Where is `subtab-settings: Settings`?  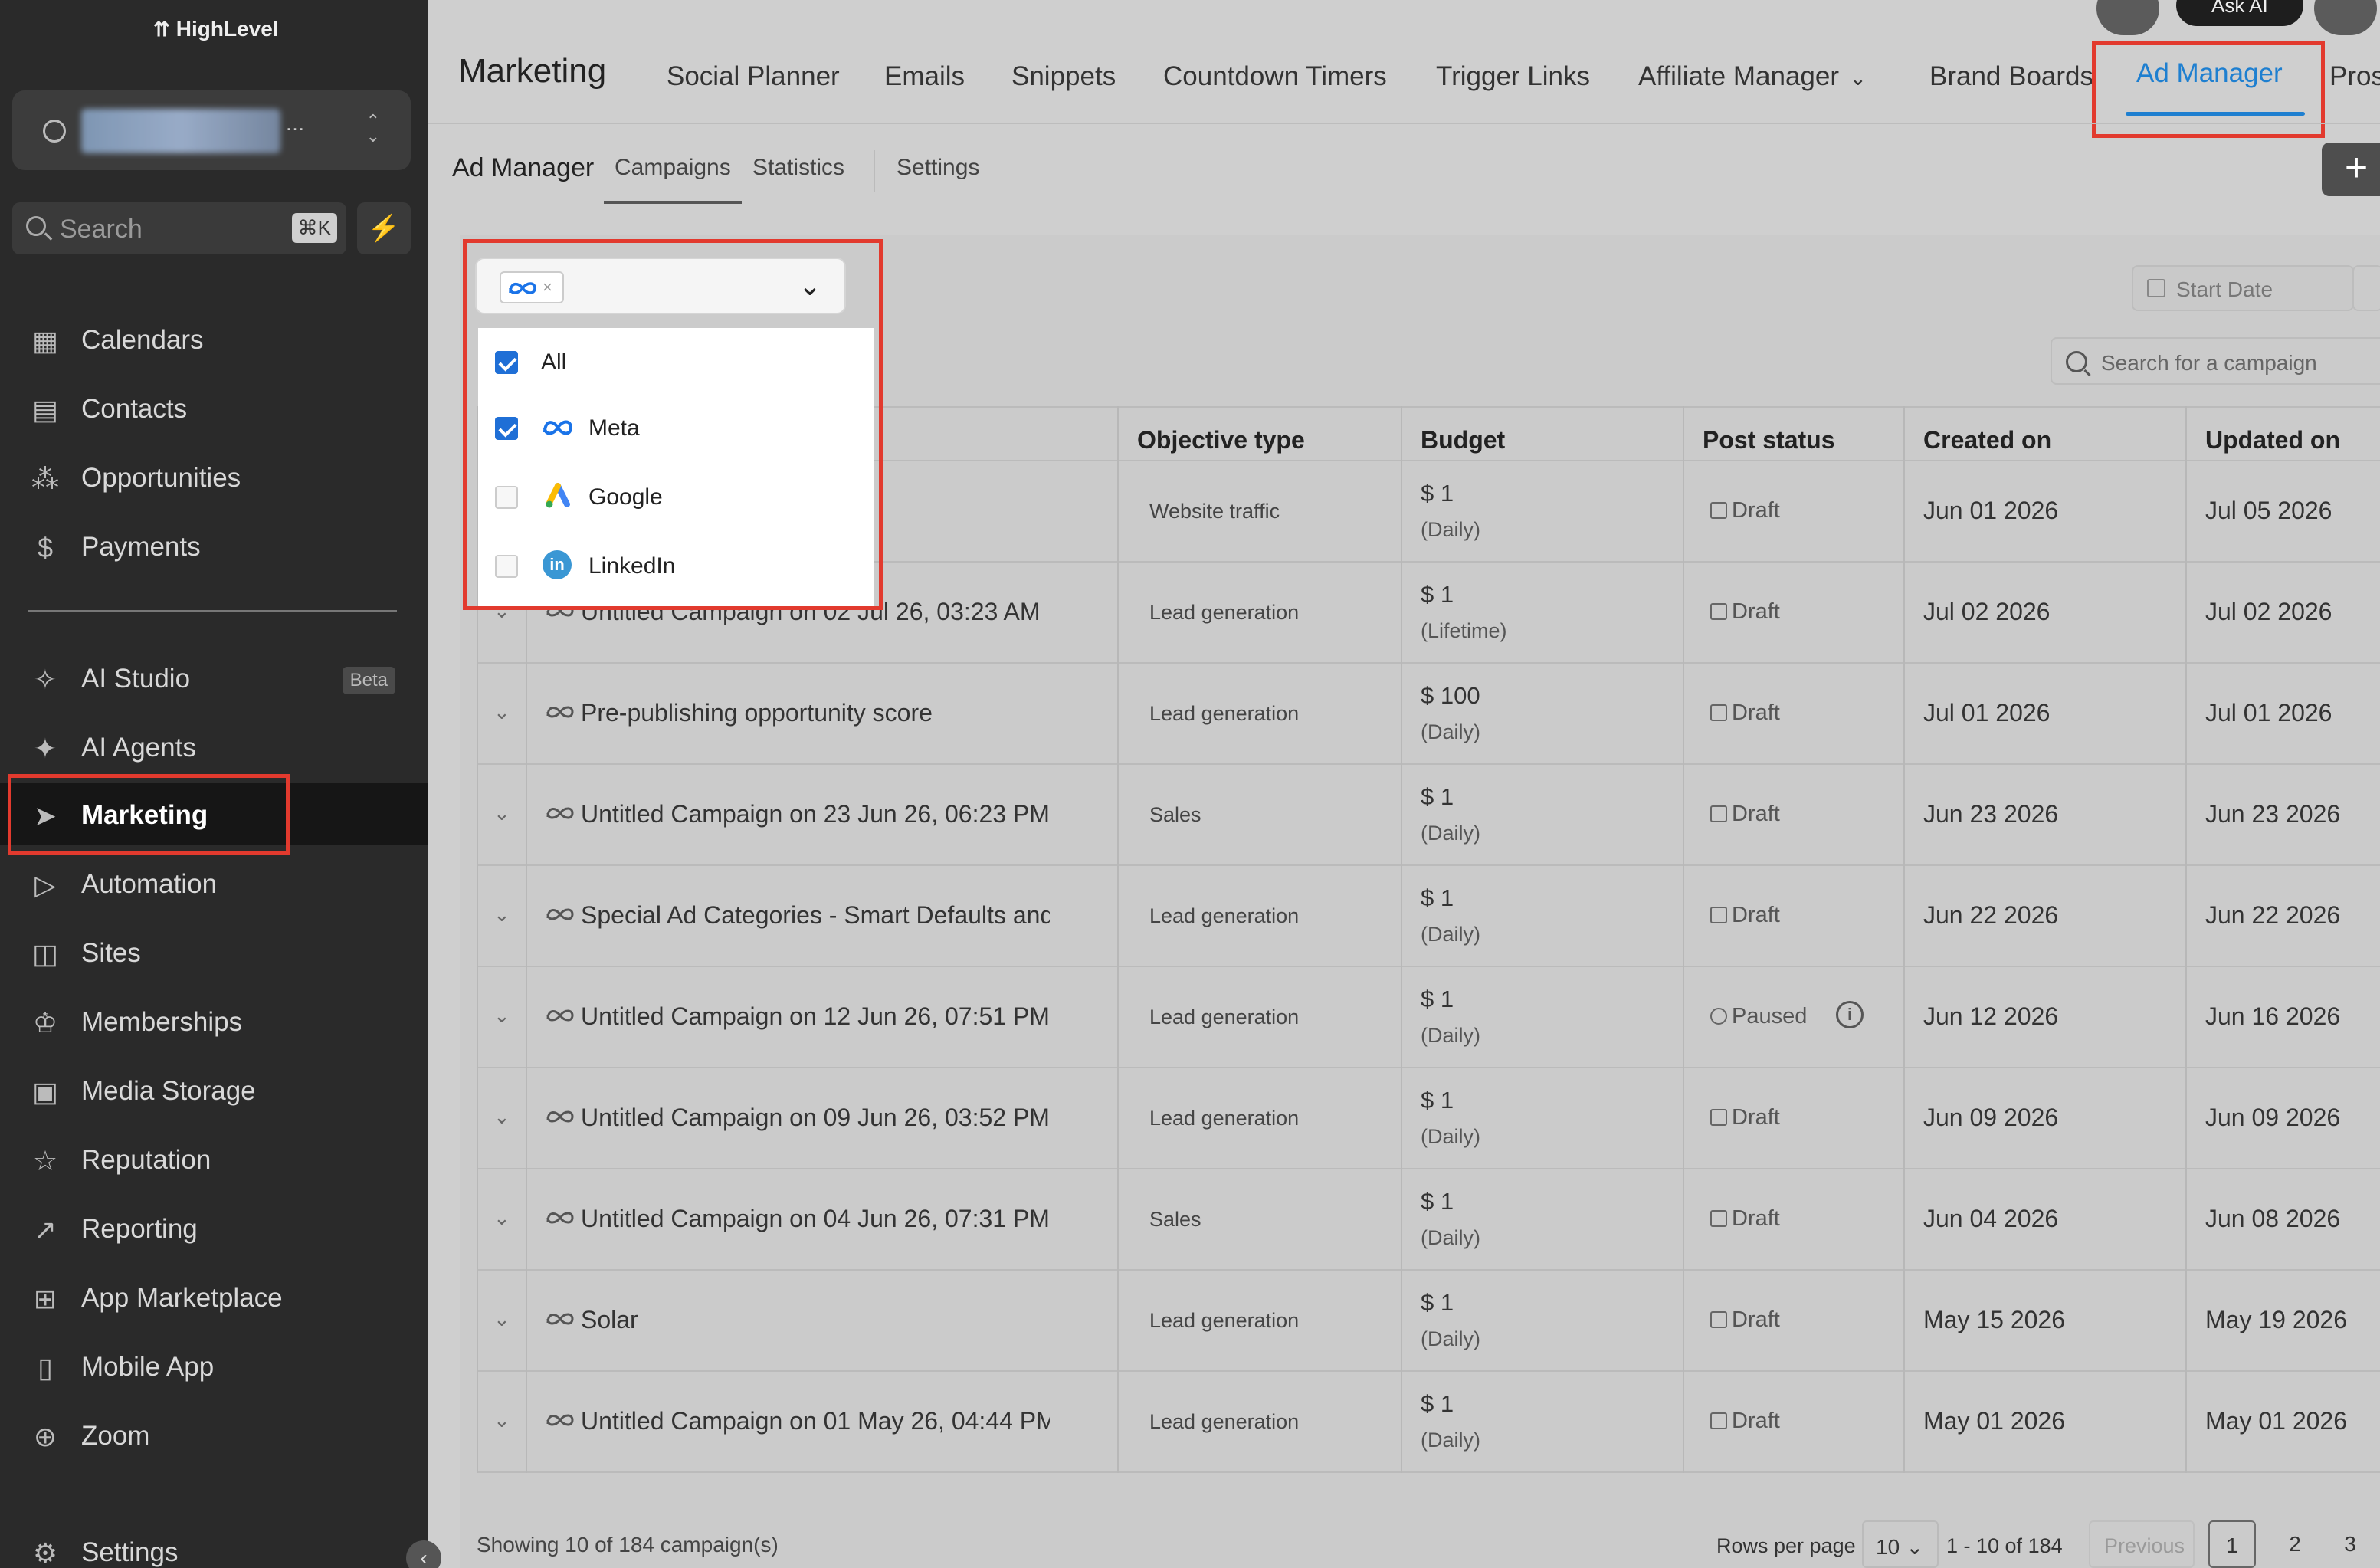 subtab-settings: Settings is located at coordinates (938, 168).